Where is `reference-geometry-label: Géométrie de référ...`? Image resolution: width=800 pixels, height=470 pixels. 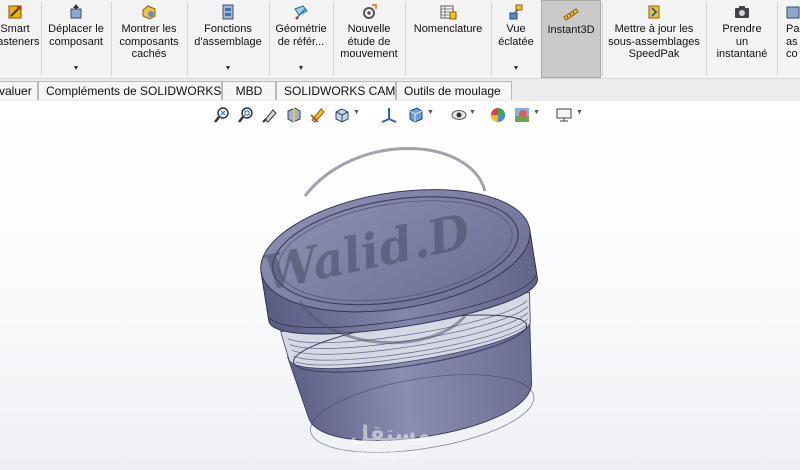
reference-geometry-label: Géométrie de référ... is located at coordinates (301, 35).